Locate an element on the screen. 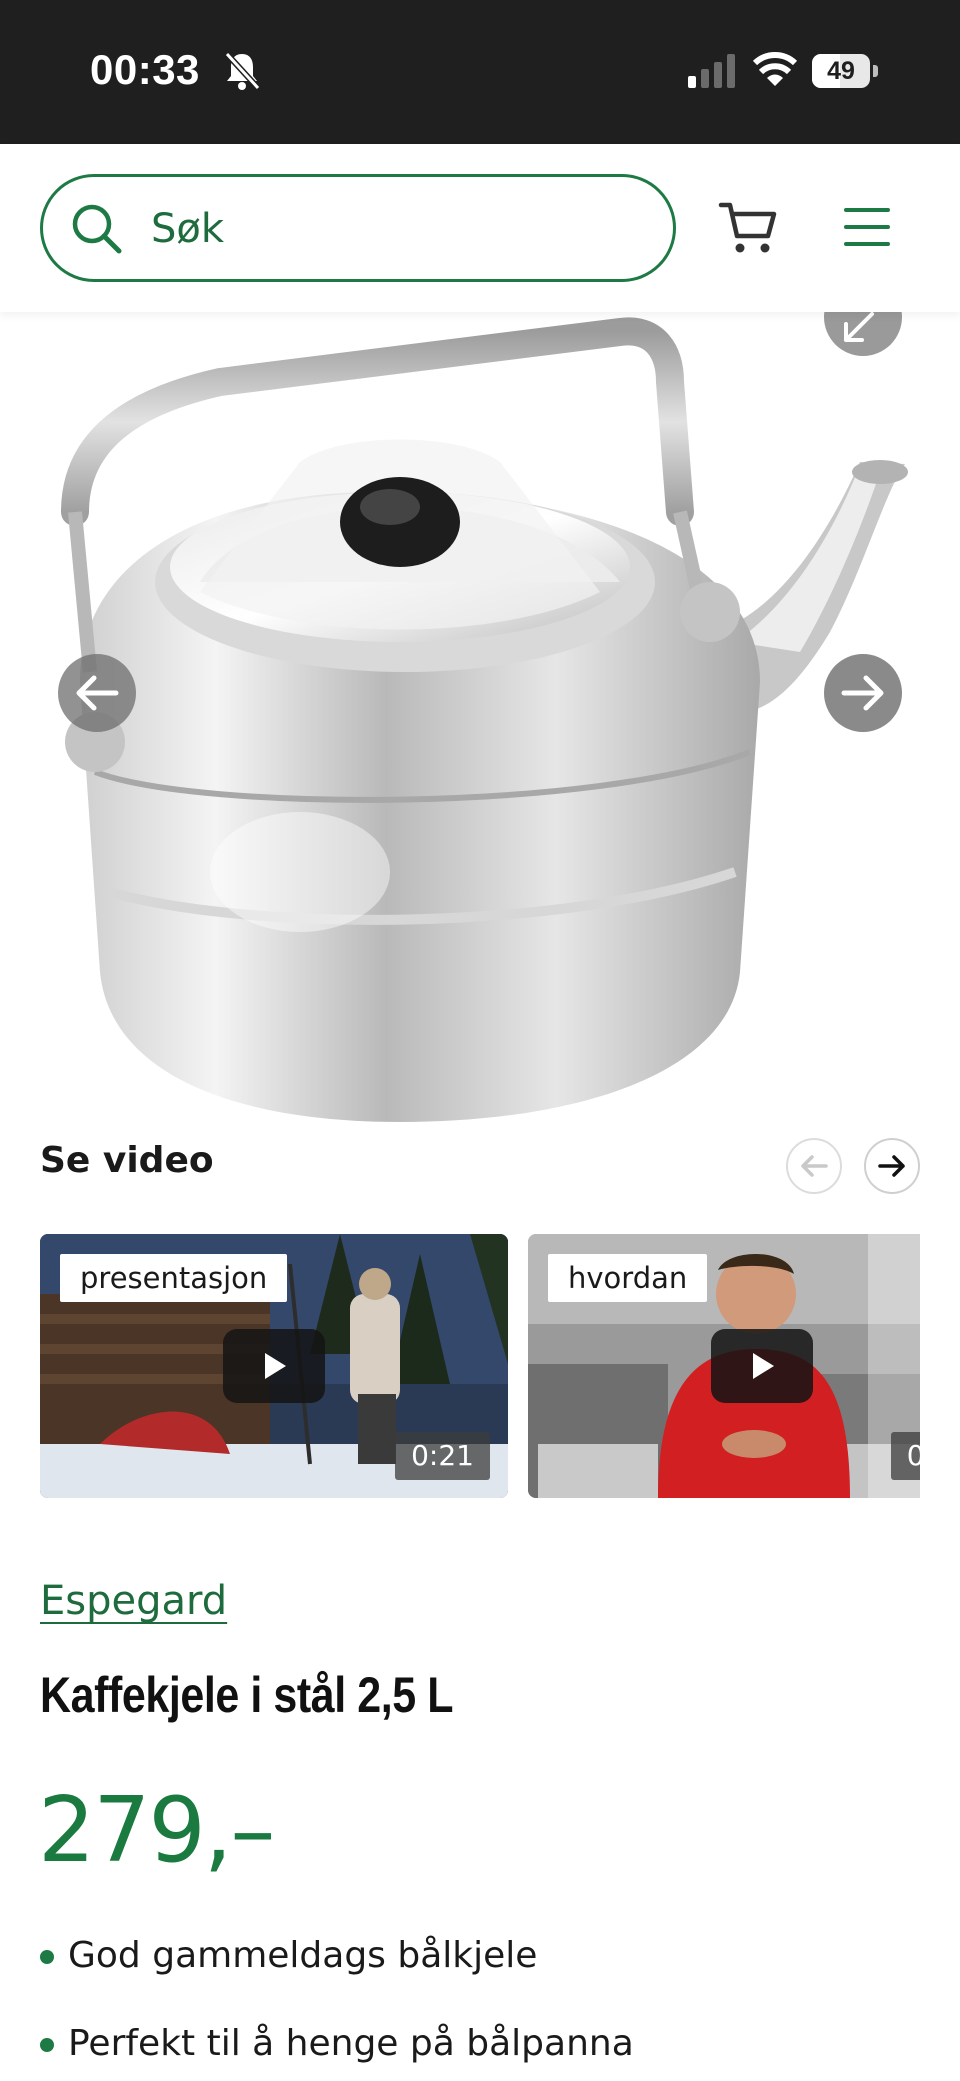 This screenshot has width=960, height=2081. status-time: 00:33 is located at coordinates (145, 69).